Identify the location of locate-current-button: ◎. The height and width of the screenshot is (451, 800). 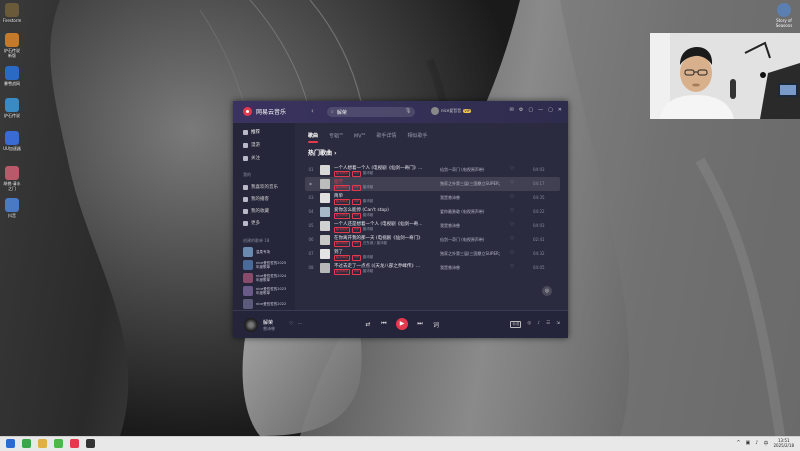
(547, 291).